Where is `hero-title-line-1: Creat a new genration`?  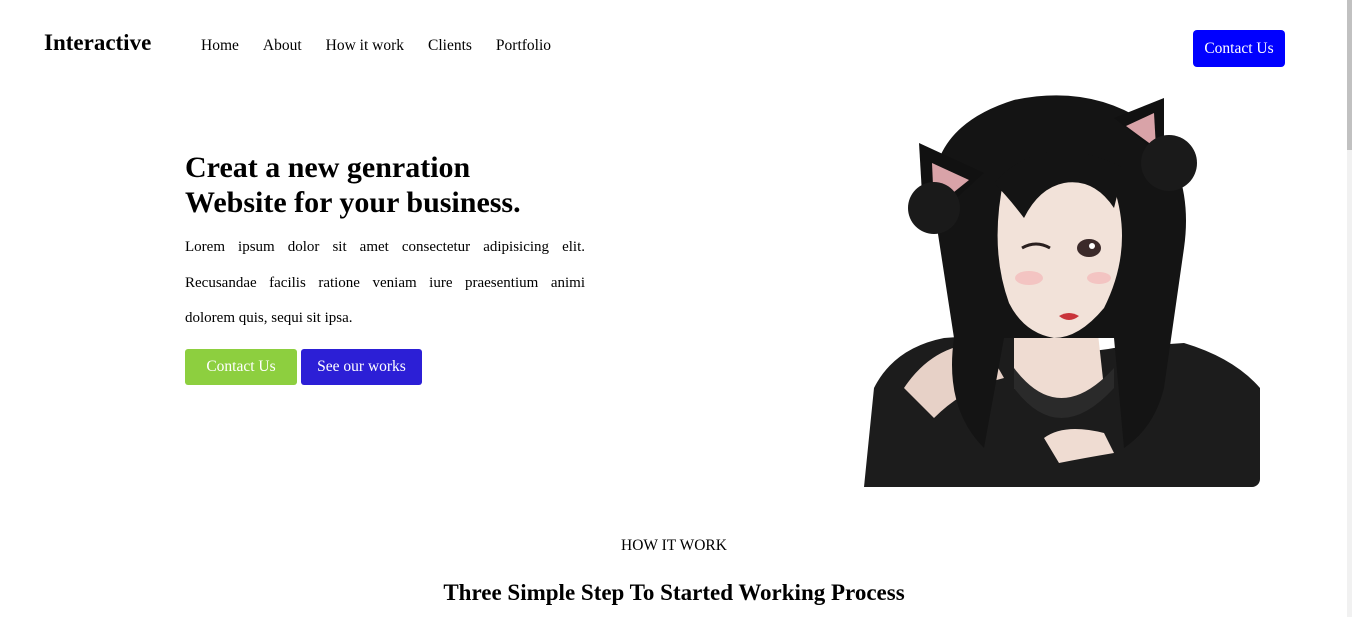 hero-title-line-1: Creat a new genration is located at coordinates (328, 167).